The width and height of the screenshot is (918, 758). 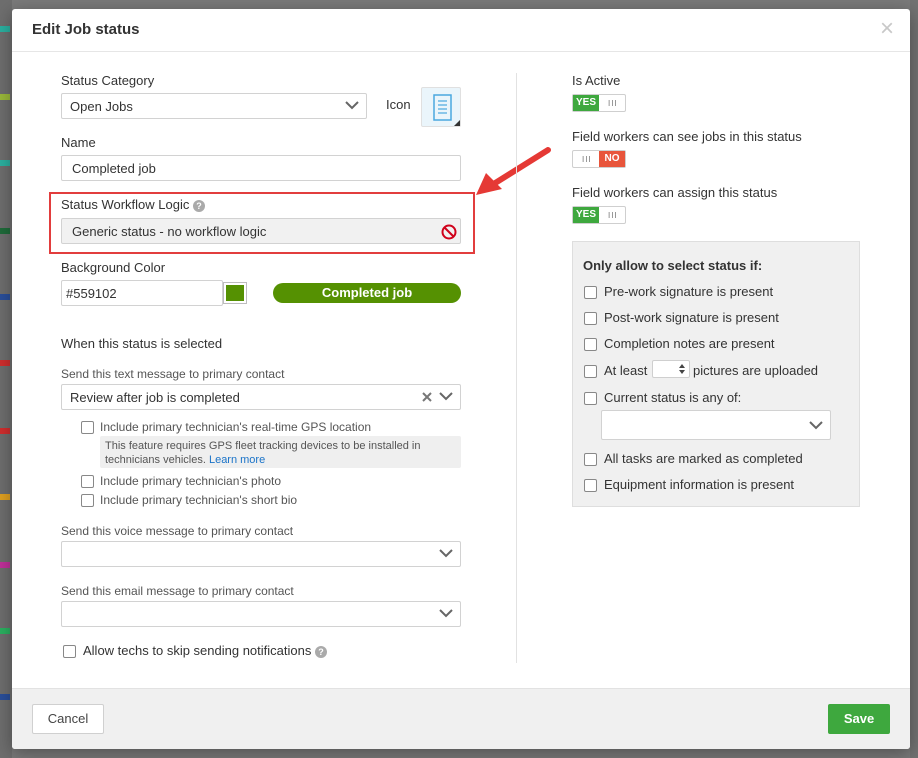 What do you see at coordinates (114, 168) in the screenshot?
I see `name-value: Completed job` at bounding box center [114, 168].